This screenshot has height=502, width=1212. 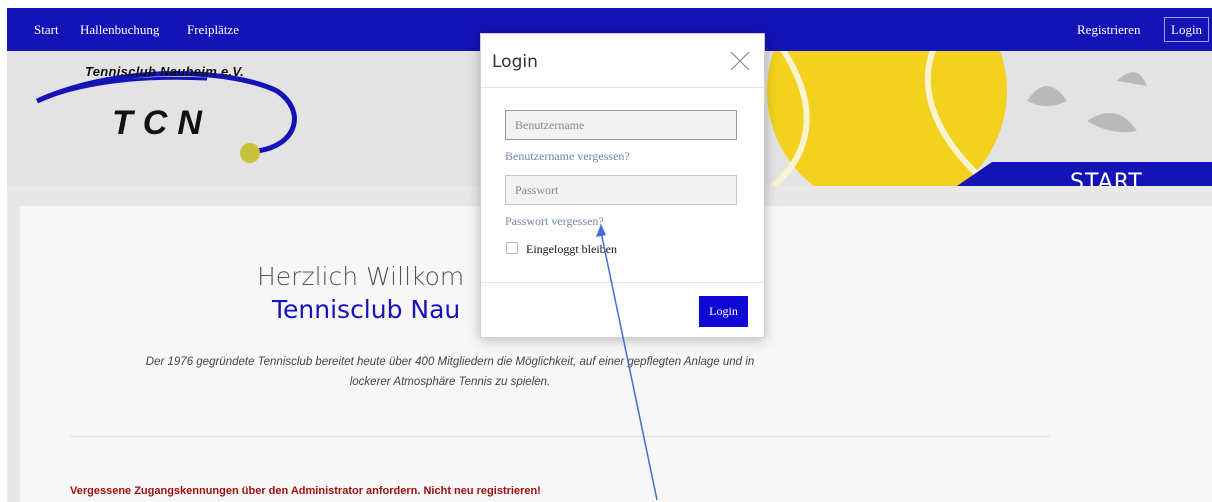 I want to click on annotation-arrowhead, so click(x=601, y=230).